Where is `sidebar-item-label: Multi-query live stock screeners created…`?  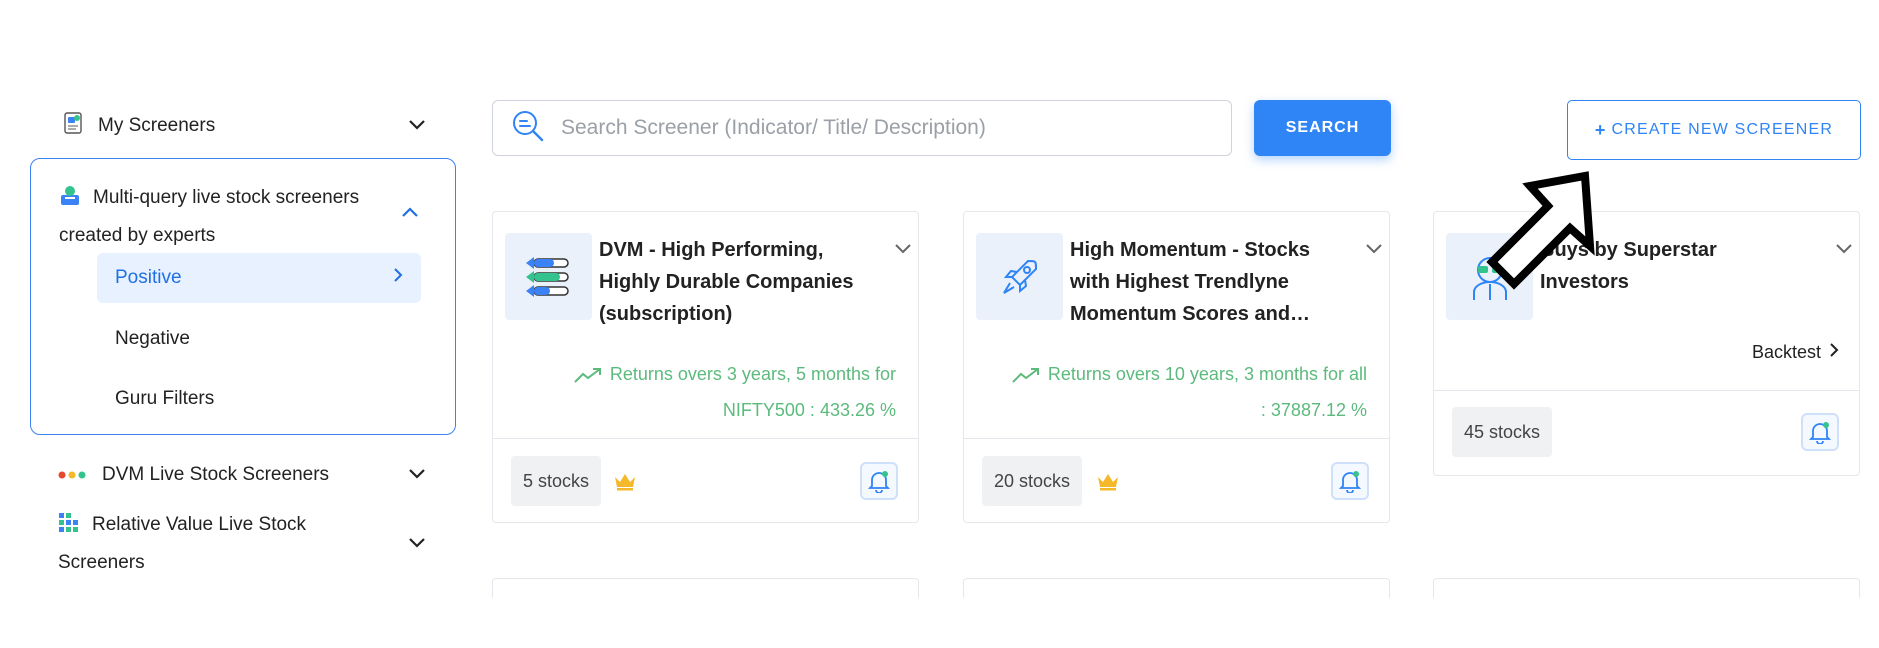
sidebar-item-label: Multi-query live stock screeners created… is located at coordinates (209, 216).